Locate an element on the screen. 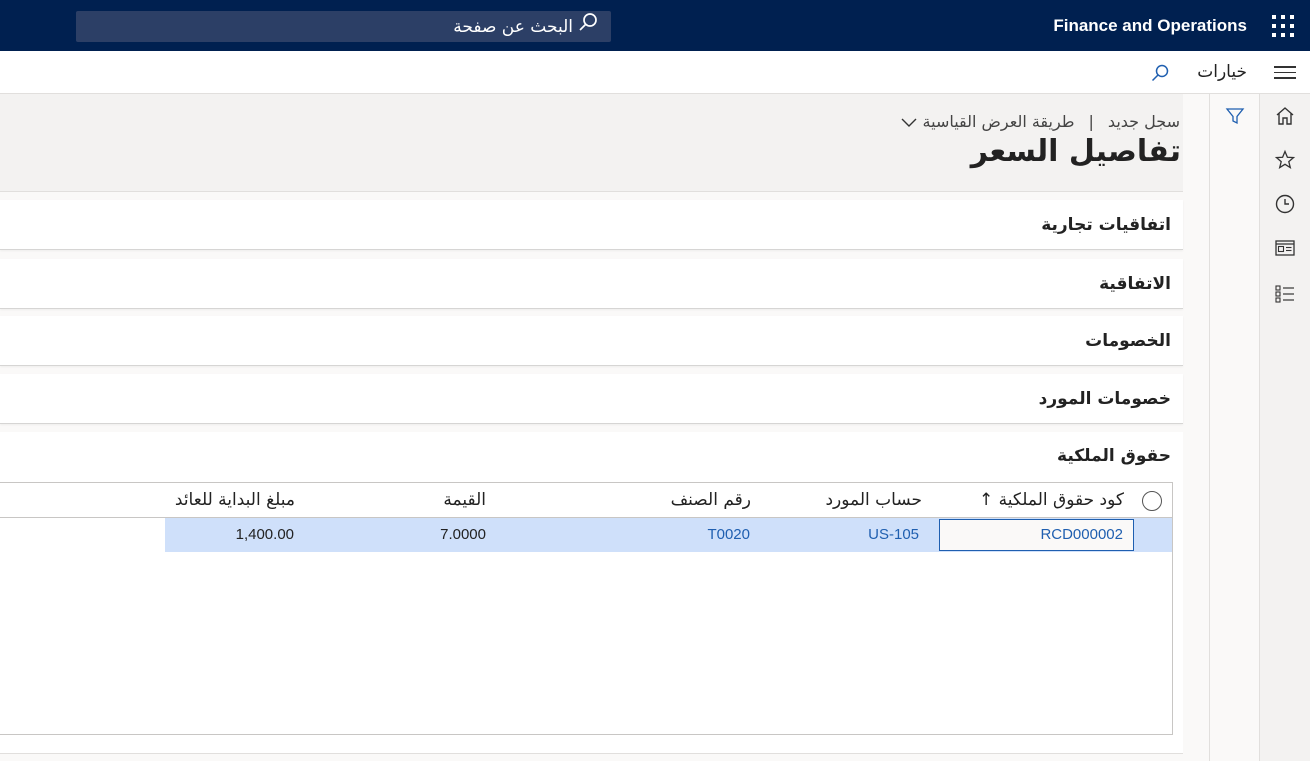 The height and width of the screenshot is (761, 1310). fasttab-label: خصومات المورد is located at coordinates (1104, 399).